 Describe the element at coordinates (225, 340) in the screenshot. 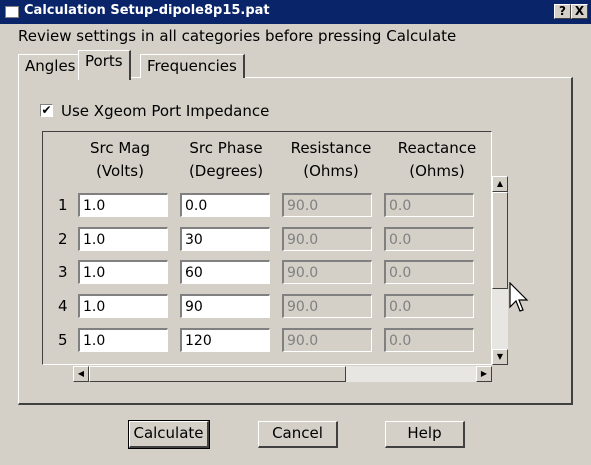

I see `src-phase-field: 120` at that location.